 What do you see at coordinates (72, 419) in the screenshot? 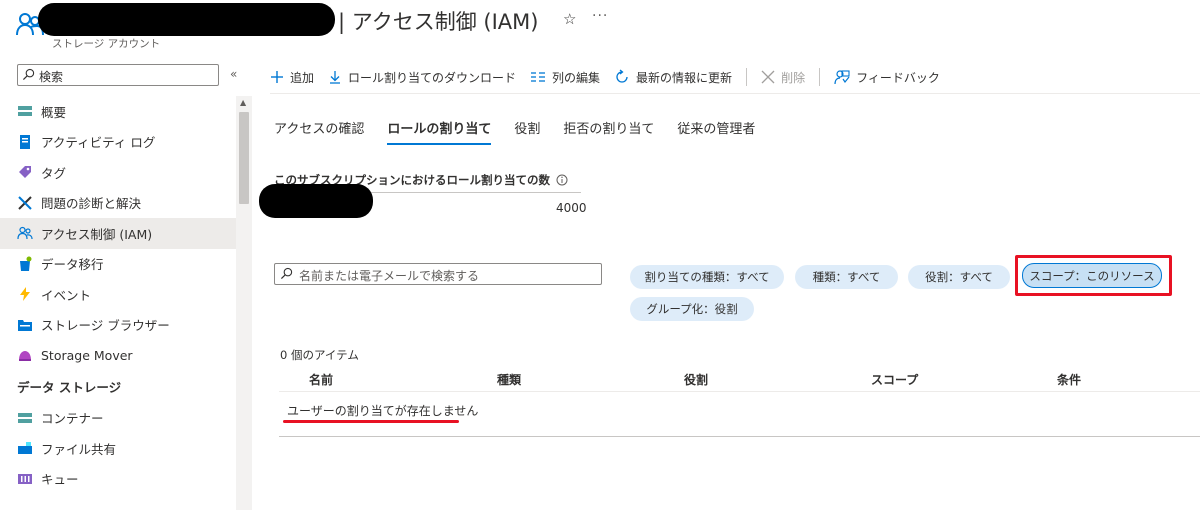
I see `sidebar-item-label: コンテナー` at bounding box center [72, 419].